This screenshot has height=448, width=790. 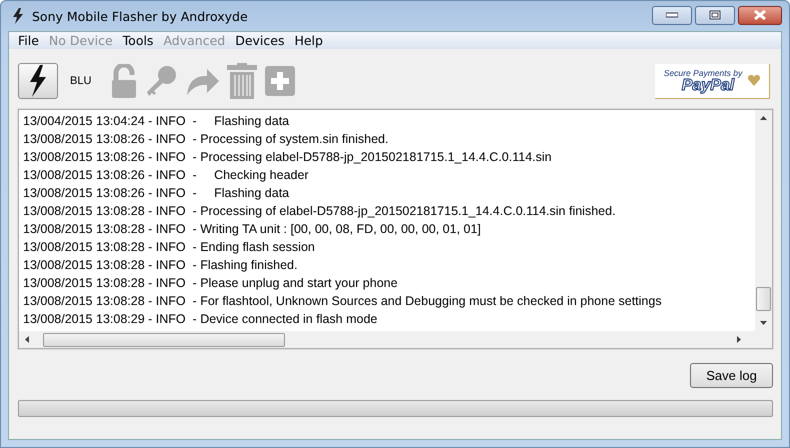 I want to click on log-line: 13/008/2015 13:08:26 - INFO - Flashing data, so click(x=156, y=193).